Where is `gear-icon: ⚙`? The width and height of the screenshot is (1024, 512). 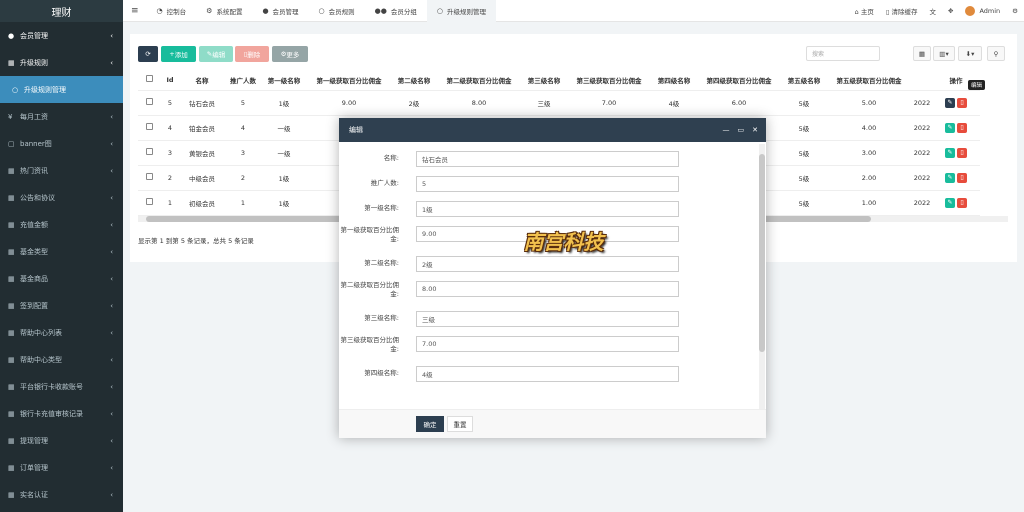
gear-icon: ⚙ is located at coordinates (1015, 11).